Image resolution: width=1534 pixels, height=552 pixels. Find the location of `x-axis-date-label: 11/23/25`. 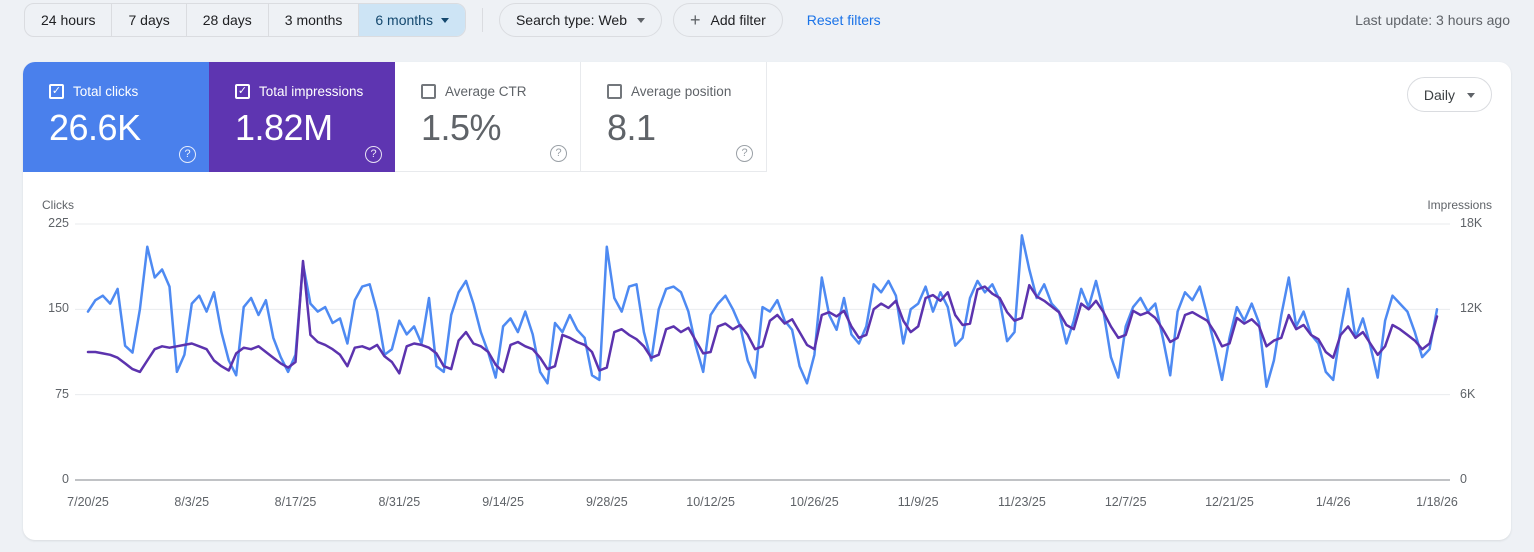

x-axis-date-label: 11/23/25 is located at coordinates (1022, 502).